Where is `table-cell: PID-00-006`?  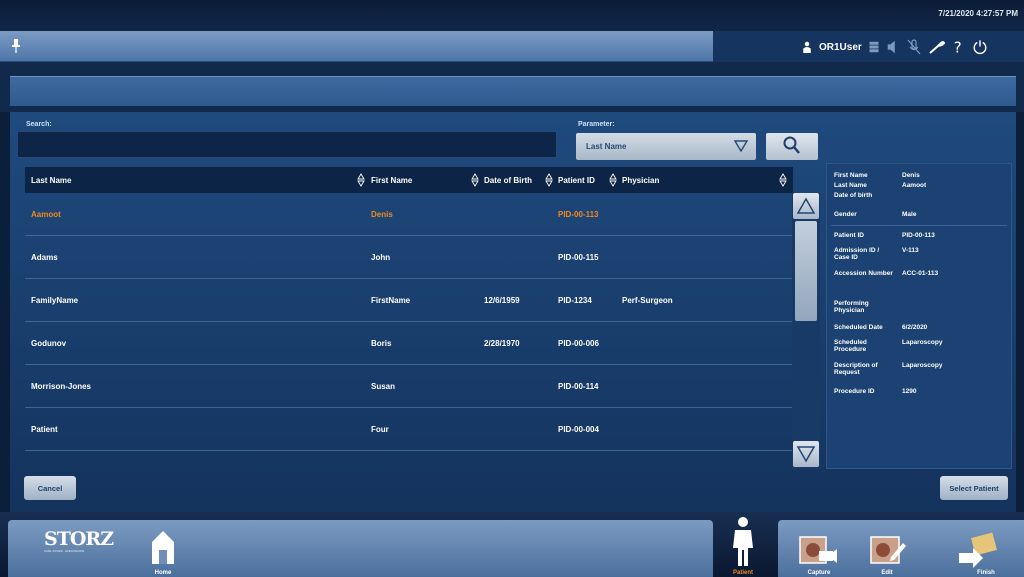
table-cell: PID-00-006 is located at coordinates (578, 343).